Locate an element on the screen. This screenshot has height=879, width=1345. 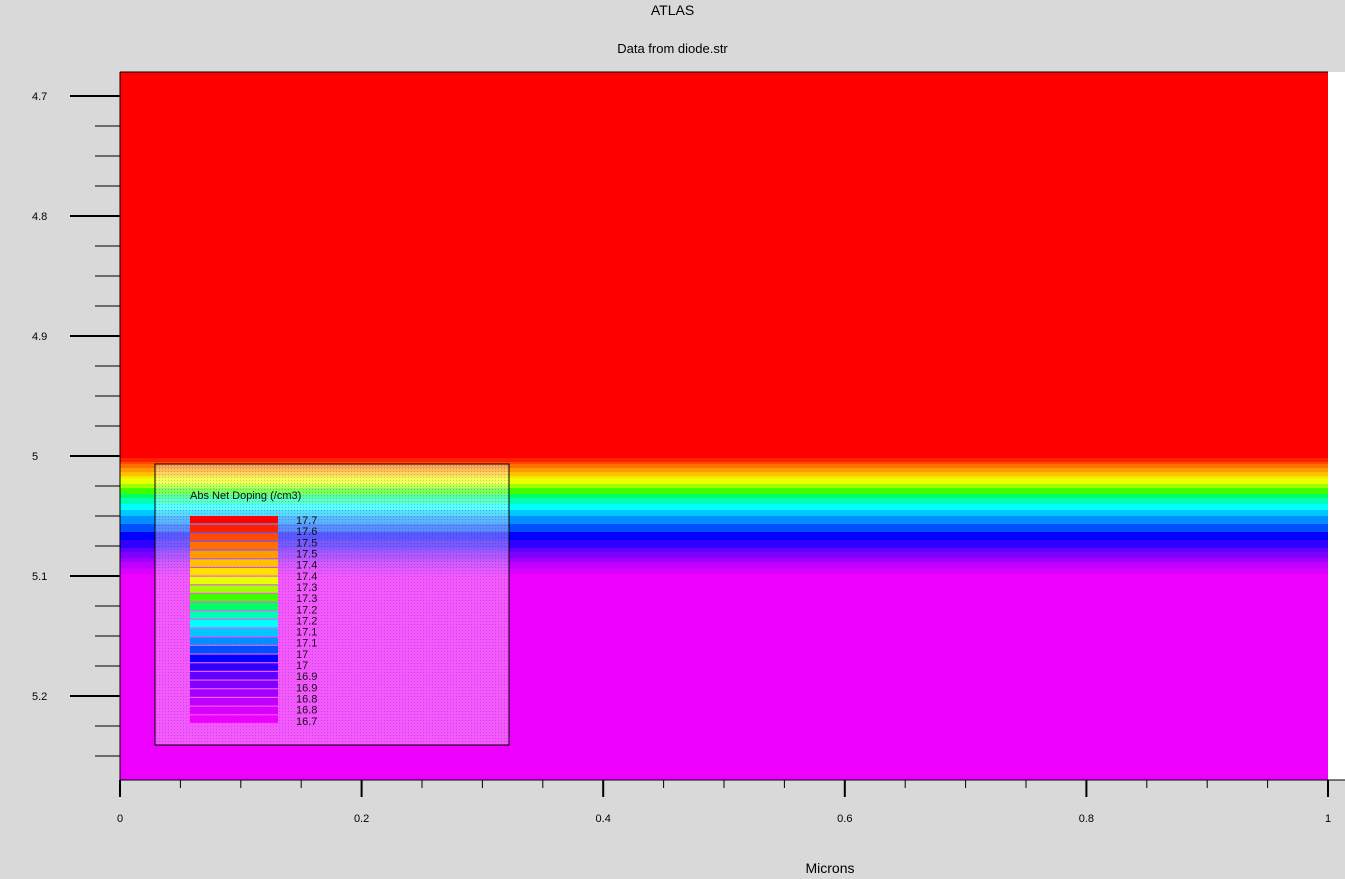
legend-title: Abs Net Doping (/cm3) is located at coordinates (245, 496).